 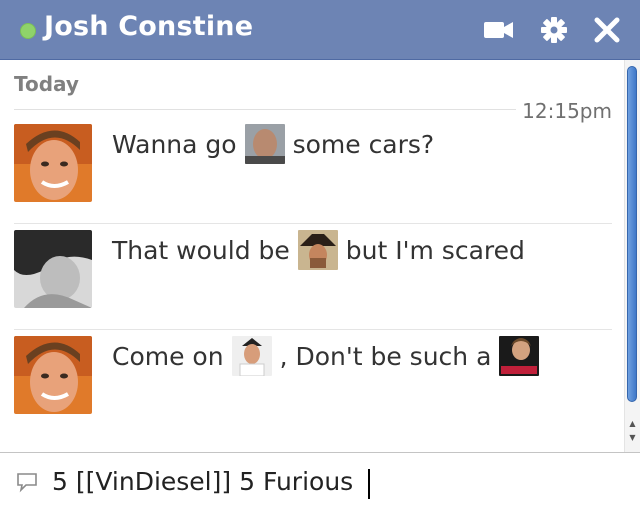 What do you see at coordinates (564, 111) in the screenshot?
I see `message-timestamp: 12:15pm` at bounding box center [564, 111].